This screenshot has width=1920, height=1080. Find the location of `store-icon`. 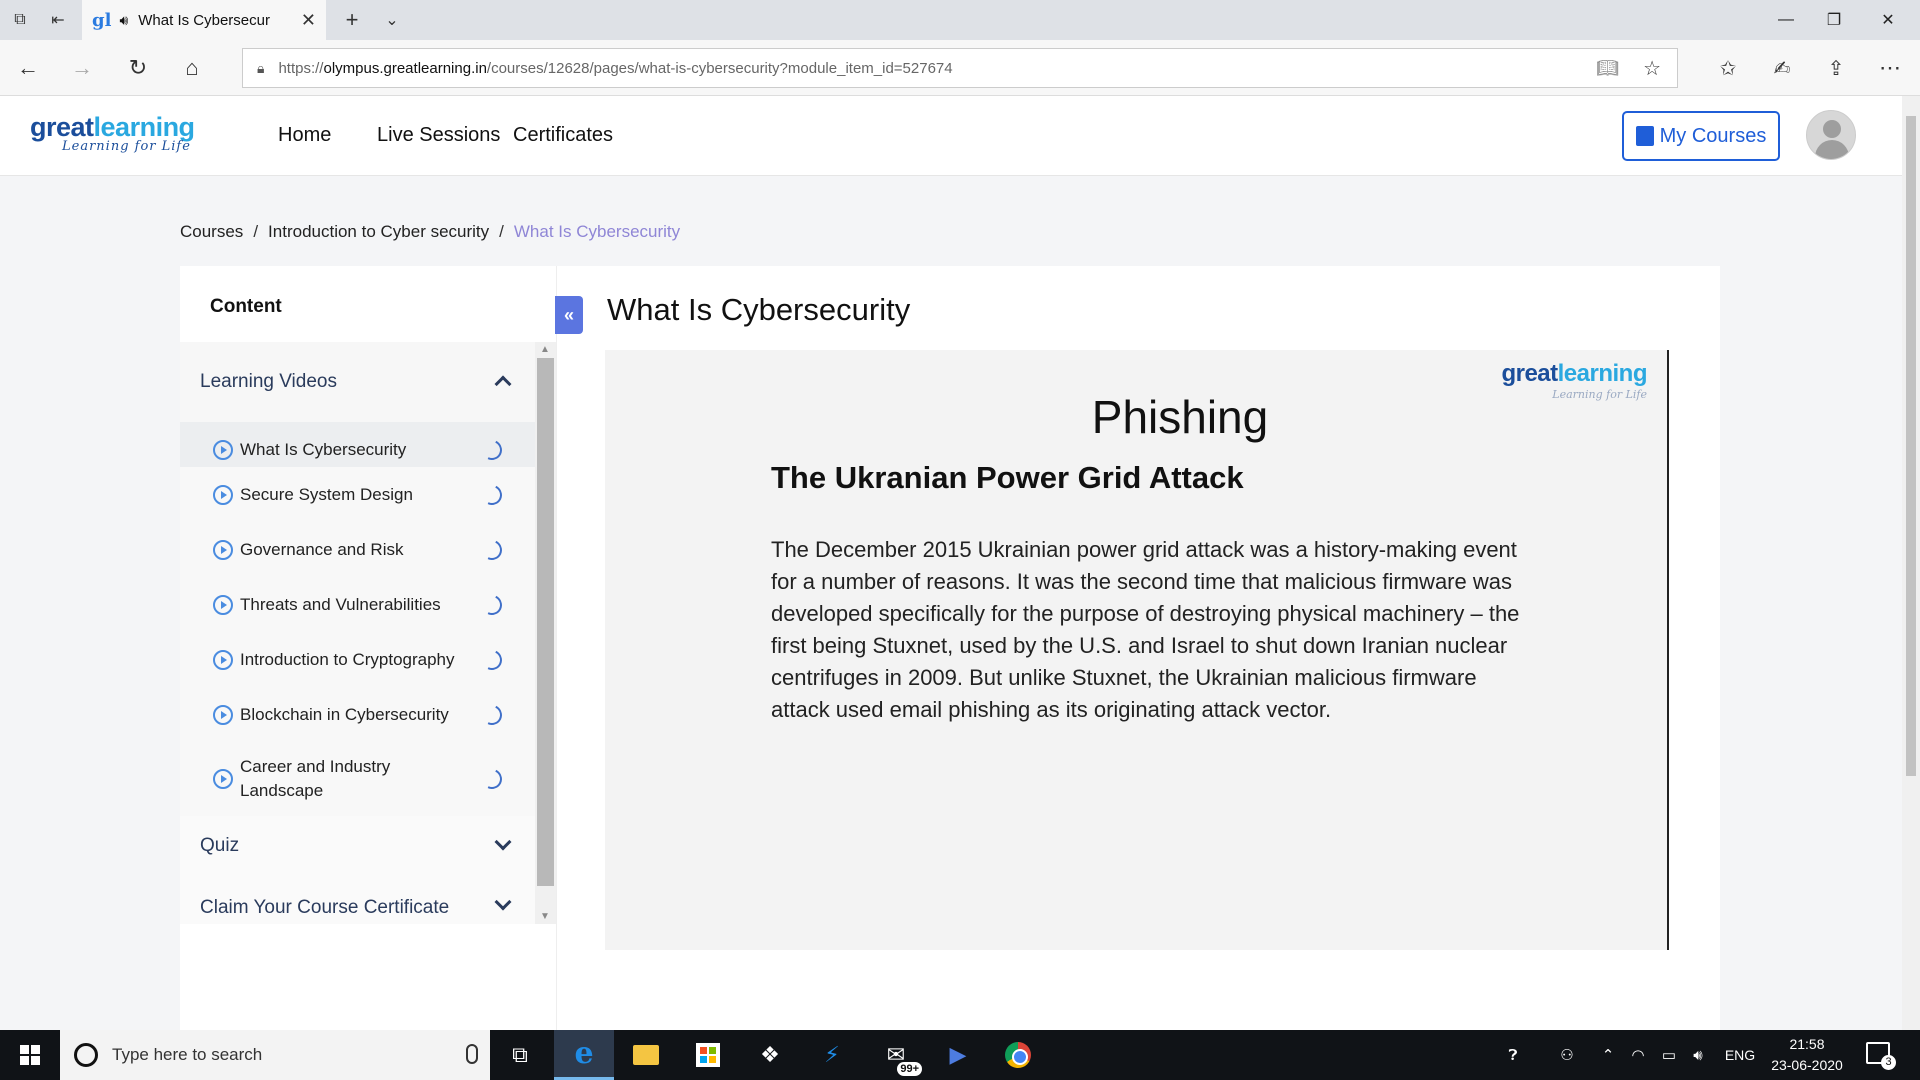

store-icon is located at coordinates (708, 1055).